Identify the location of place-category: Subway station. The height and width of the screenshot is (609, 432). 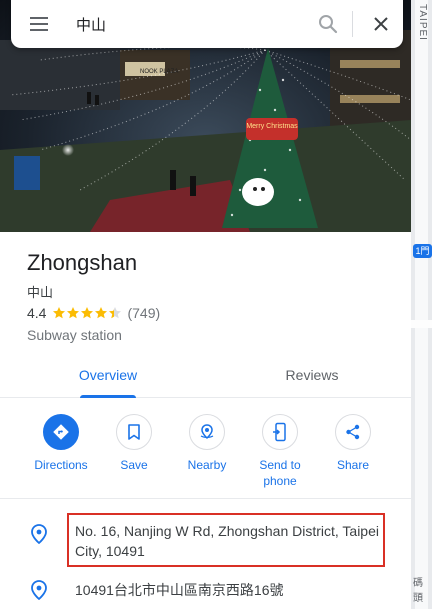
(74, 335).